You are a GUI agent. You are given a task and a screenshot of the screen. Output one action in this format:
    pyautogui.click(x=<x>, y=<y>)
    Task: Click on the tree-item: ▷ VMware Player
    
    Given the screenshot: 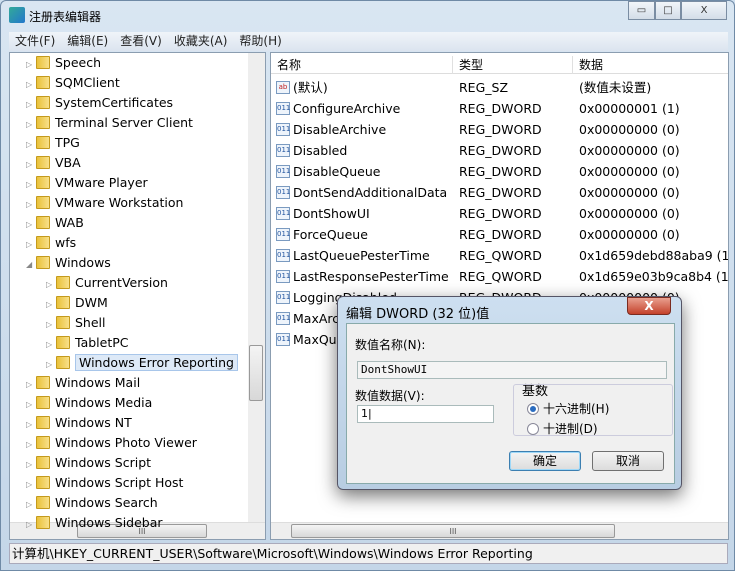 What is the action you would take?
    pyautogui.click(x=87, y=183)
    